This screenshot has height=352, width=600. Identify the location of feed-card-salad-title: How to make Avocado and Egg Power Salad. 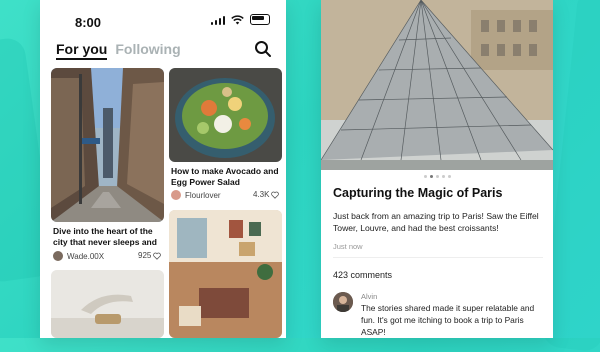
(227, 177).